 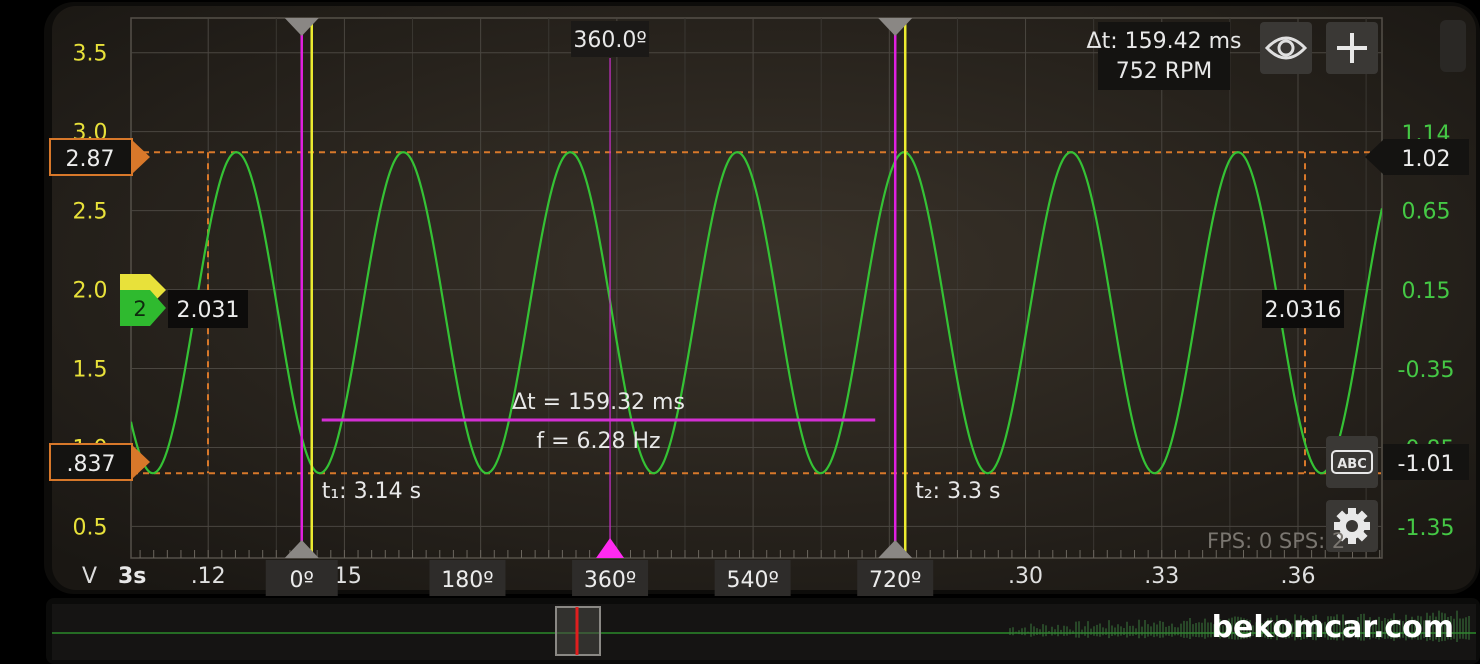 I want to click on right-axis-tick: 0.65, so click(x=1426, y=212).